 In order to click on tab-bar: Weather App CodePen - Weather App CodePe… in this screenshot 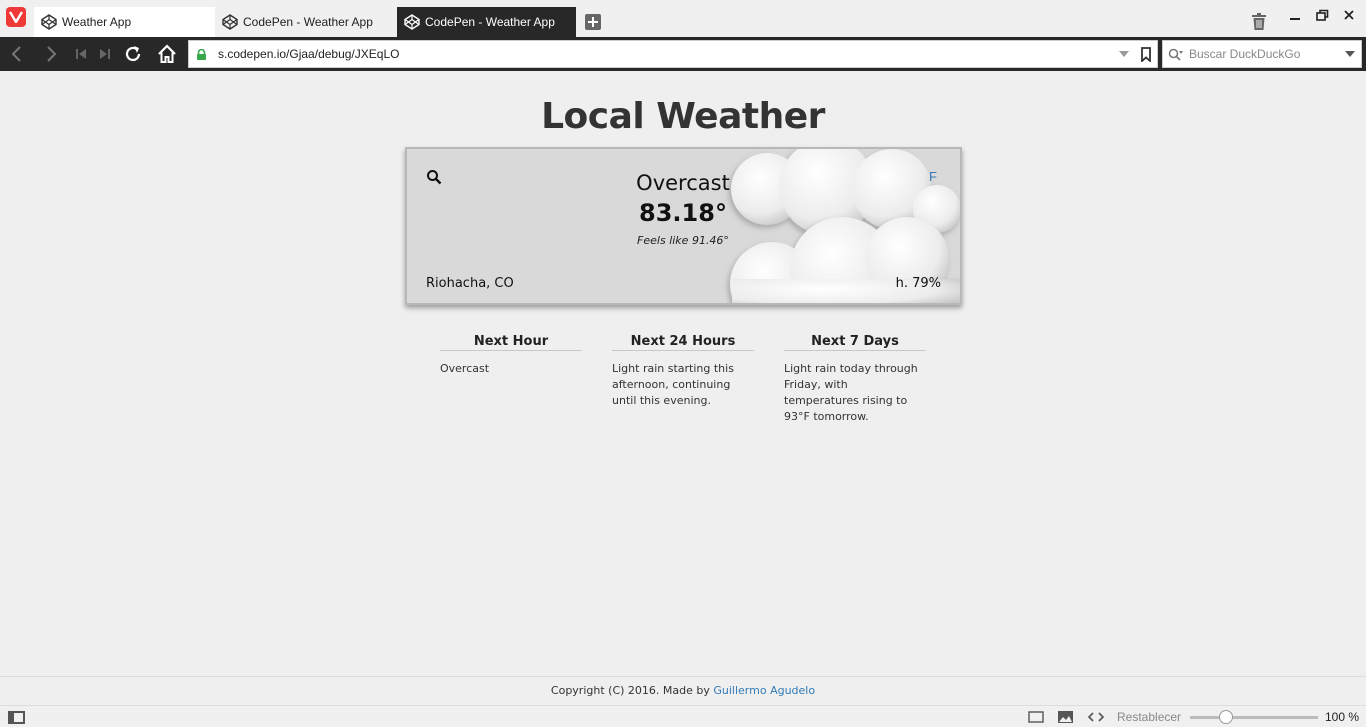, I will do `click(683, 18)`.